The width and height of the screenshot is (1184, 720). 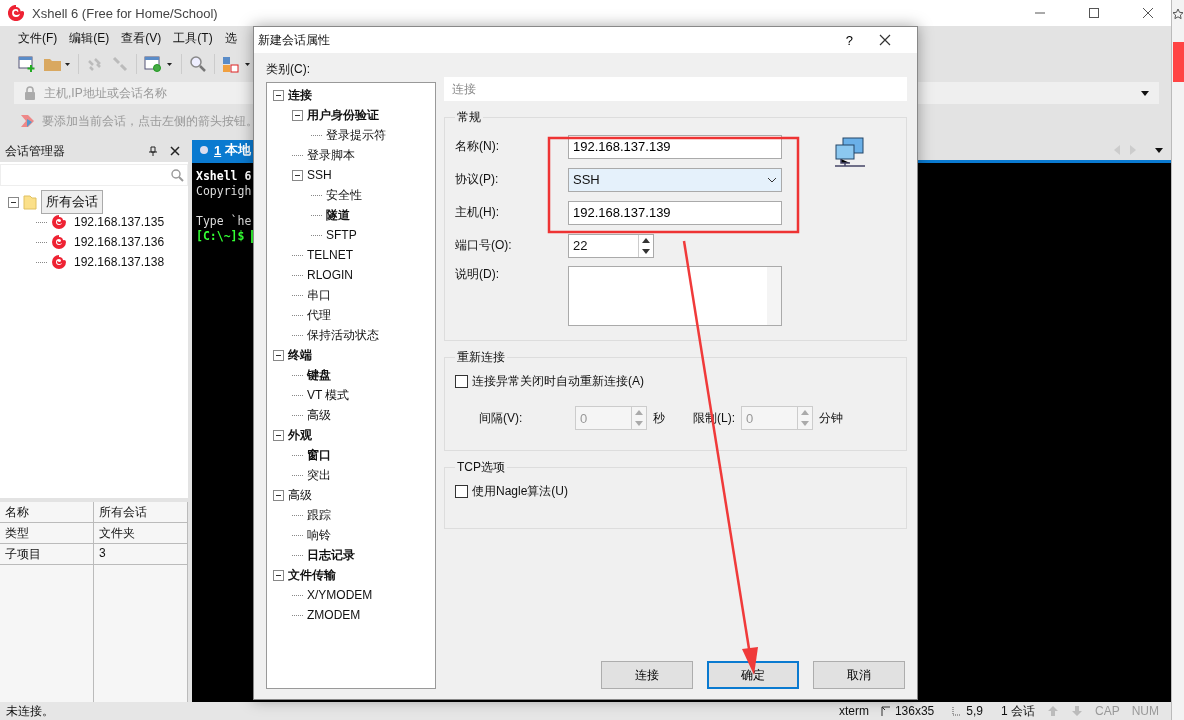 I want to click on description-field, so click(x=675, y=296).